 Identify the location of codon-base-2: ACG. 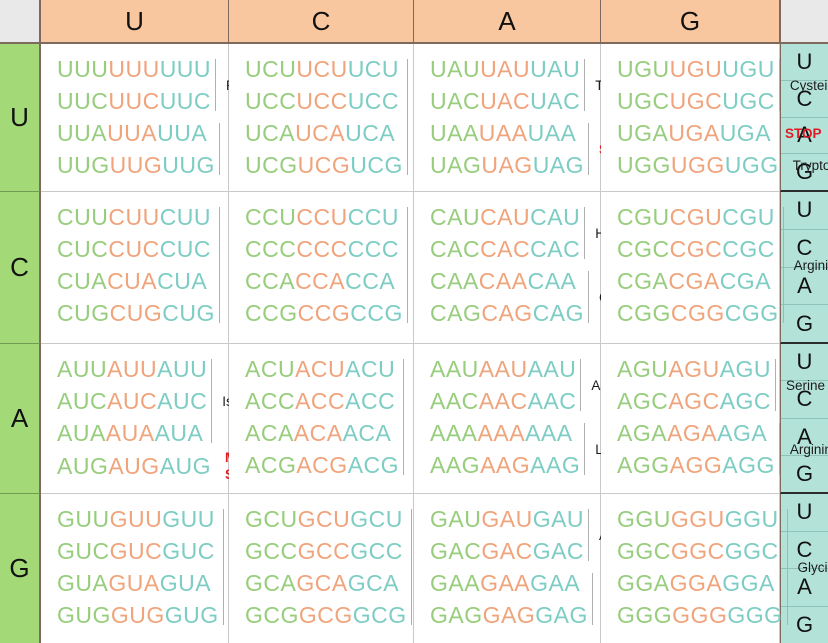
(322, 465).